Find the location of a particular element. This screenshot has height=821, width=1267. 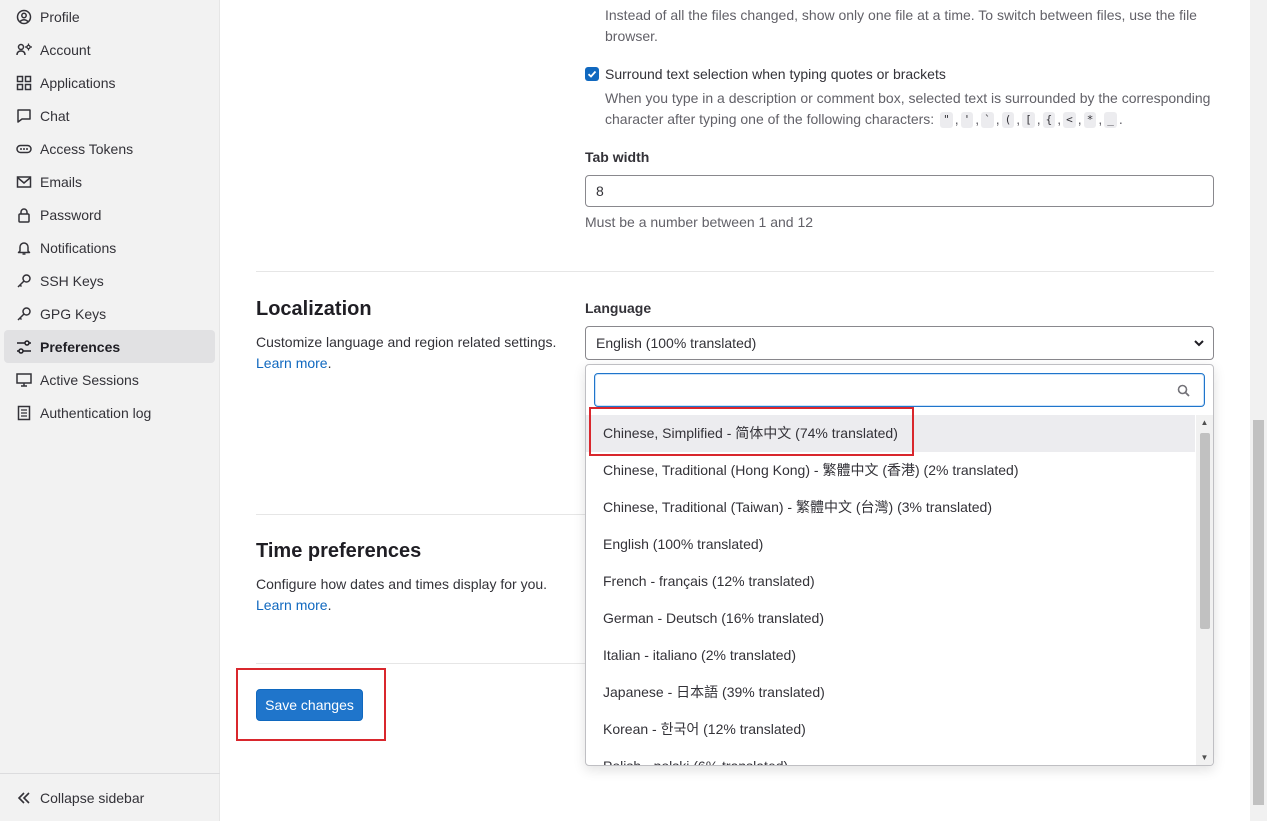

sidebar-item-ssh-keys: SSH Keys is located at coordinates (109, 280).